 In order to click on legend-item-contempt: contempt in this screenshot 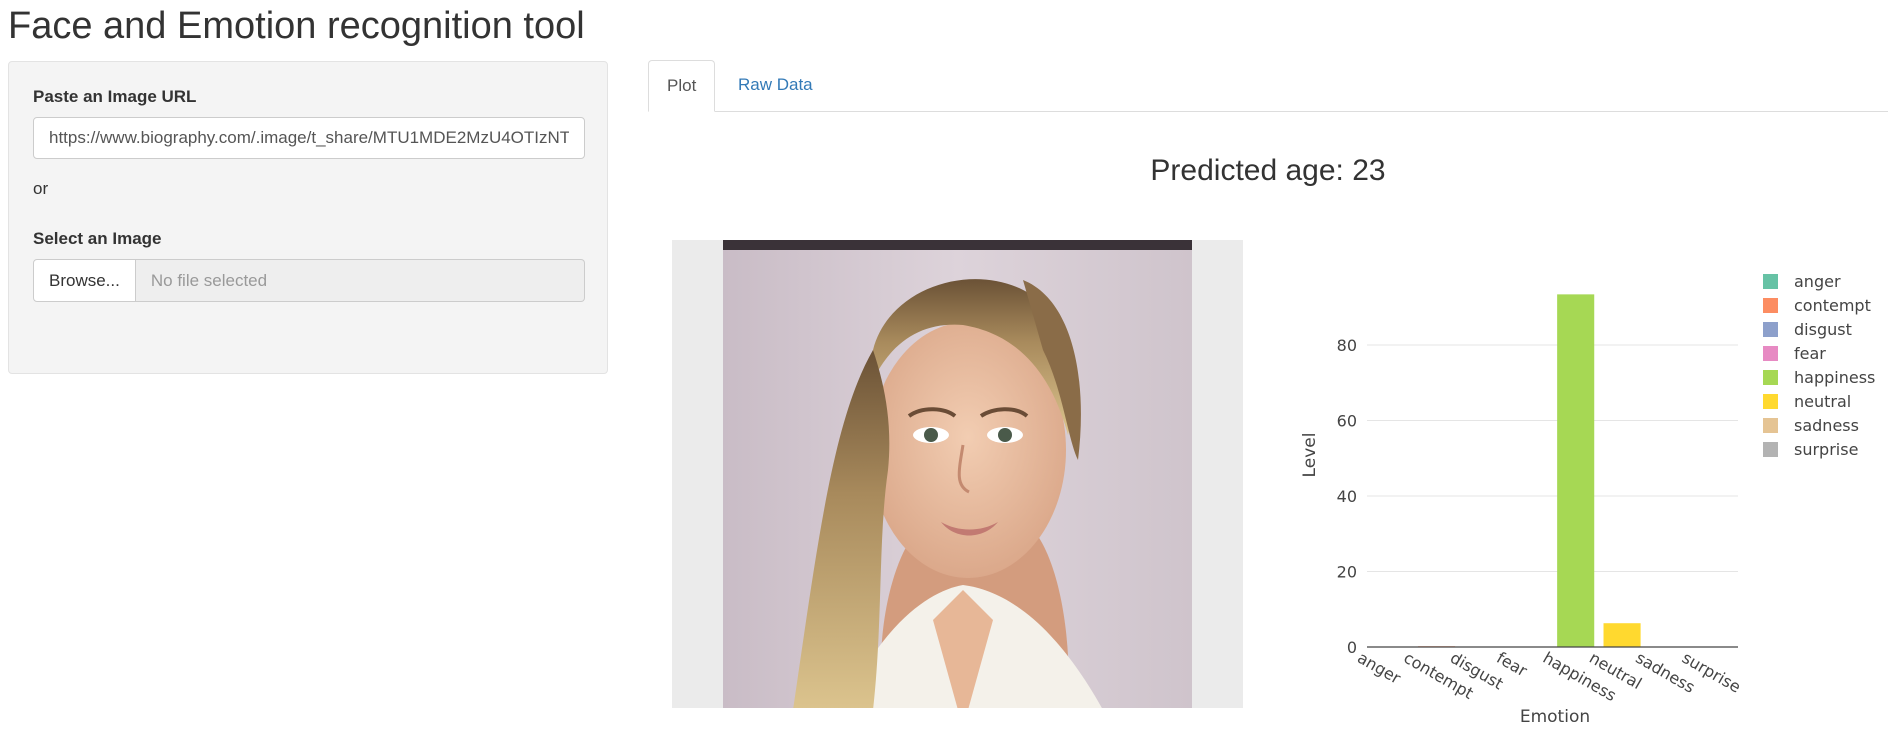, I will do `click(1817, 305)`.